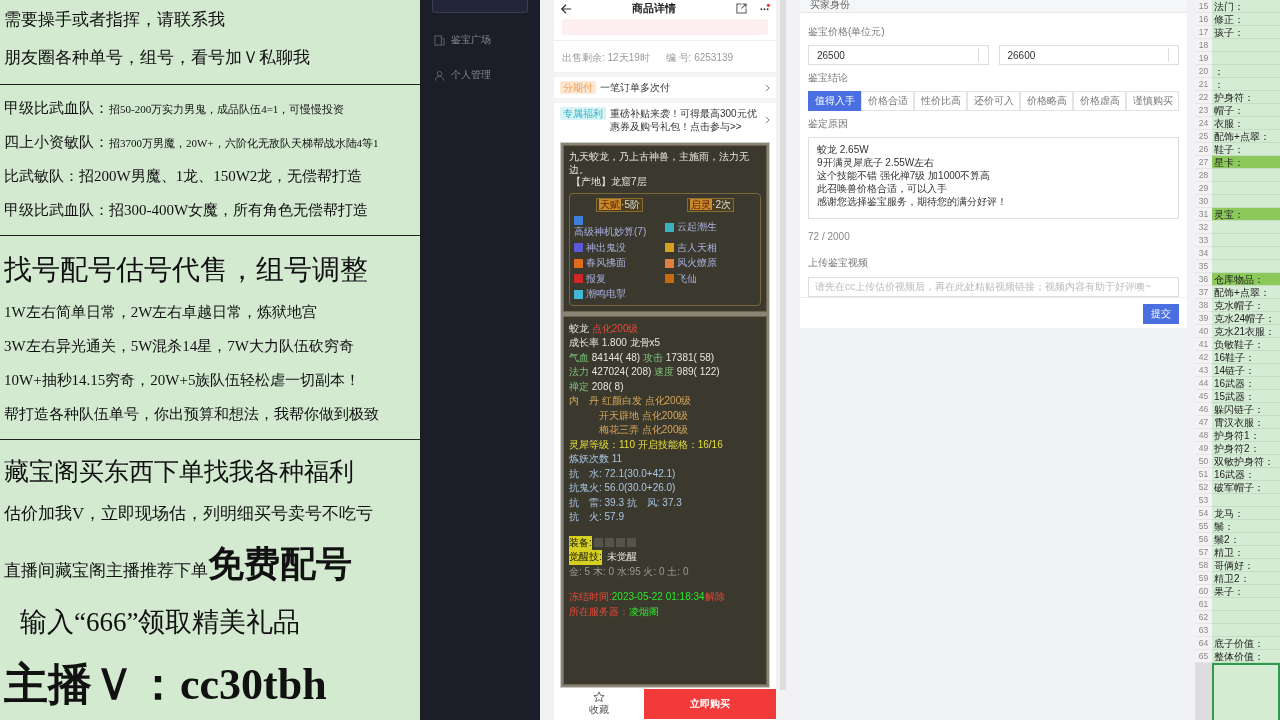  What do you see at coordinates (940, 101) in the screenshot?
I see `conclusion-option: 性价比高` at bounding box center [940, 101].